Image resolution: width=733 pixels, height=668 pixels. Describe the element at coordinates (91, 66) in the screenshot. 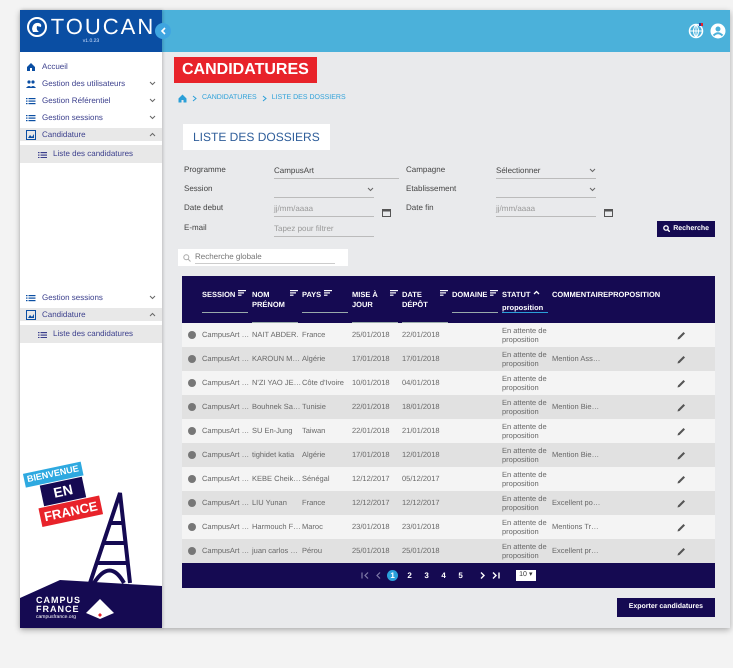

I see `sidebar-item: Accueil` at that location.